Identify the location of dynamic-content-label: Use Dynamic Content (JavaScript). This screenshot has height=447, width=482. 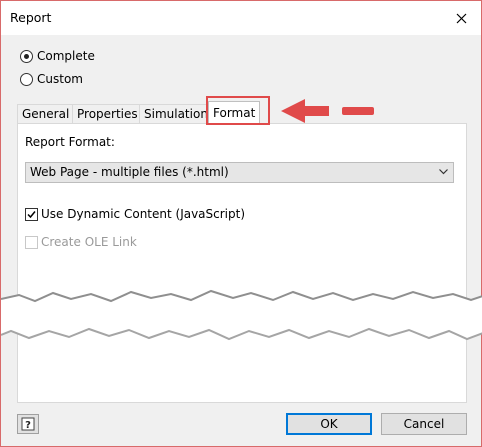
(143, 214).